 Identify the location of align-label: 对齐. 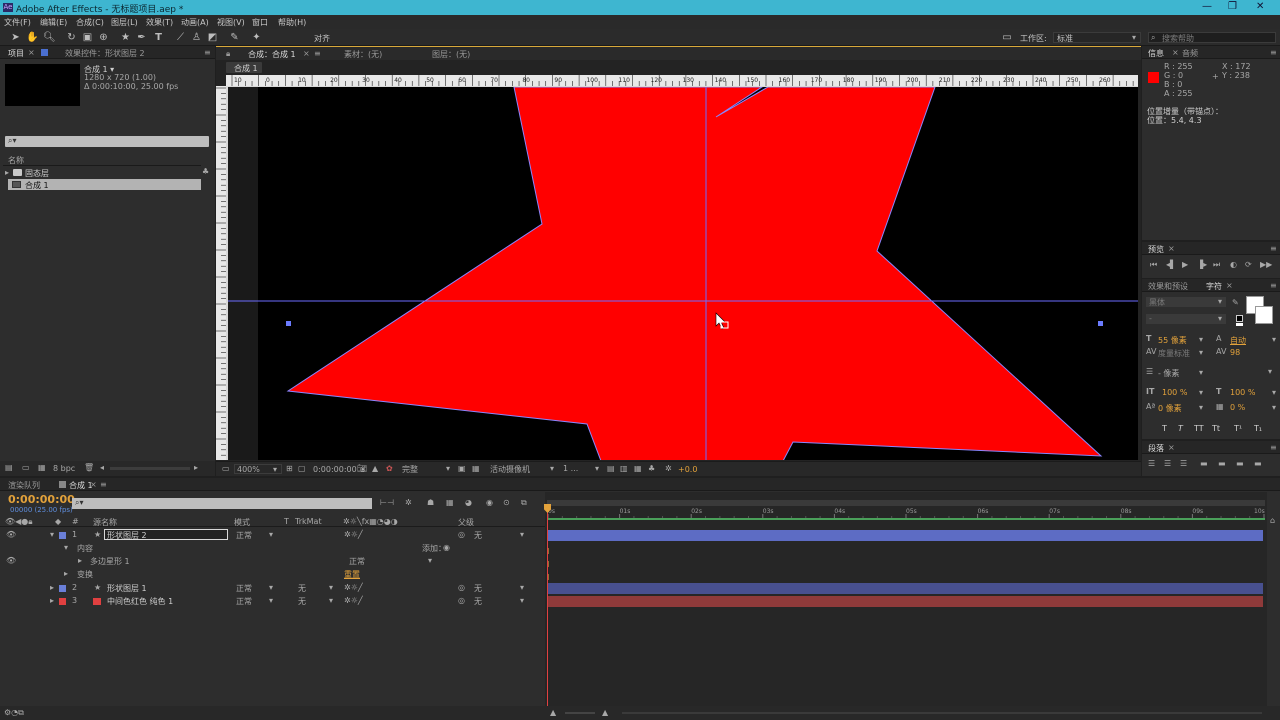
(322, 38).